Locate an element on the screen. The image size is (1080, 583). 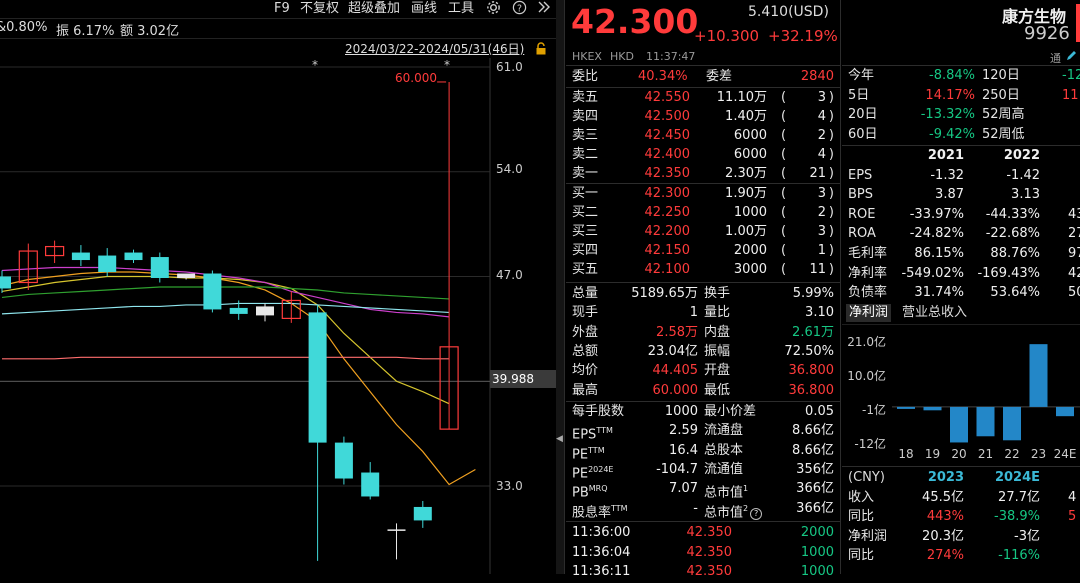
no-adjust-button: 不复权 is located at coordinates (319, 9).